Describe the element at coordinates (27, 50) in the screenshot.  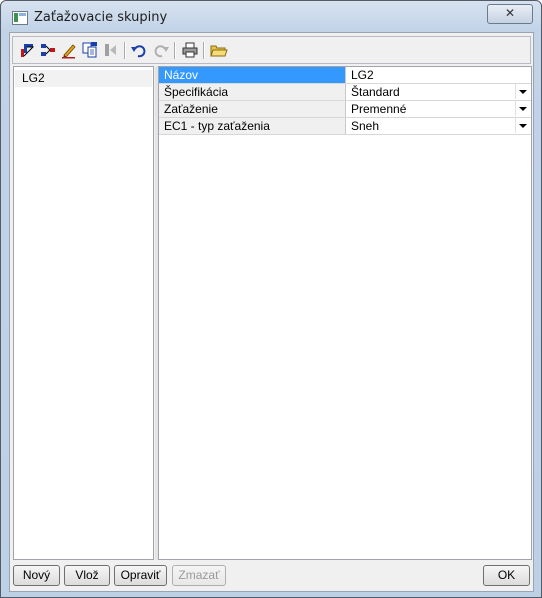
I see `properties-icon` at that location.